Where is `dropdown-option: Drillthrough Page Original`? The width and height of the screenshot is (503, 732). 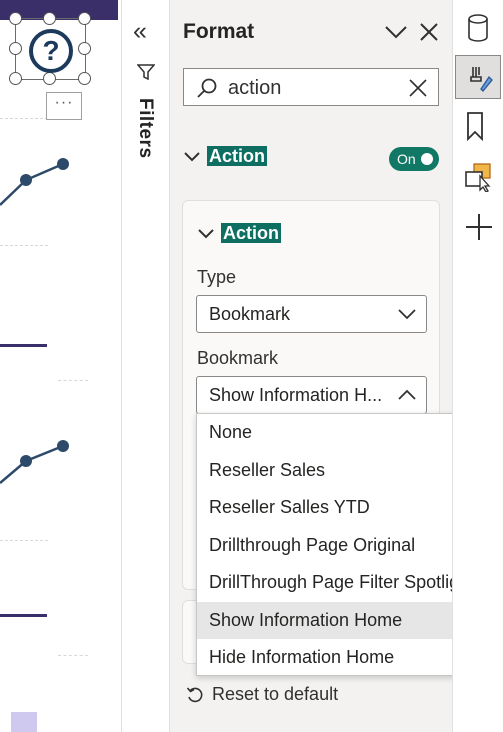 dropdown-option: Drillthrough Page Original is located at coordinates (346, 546).